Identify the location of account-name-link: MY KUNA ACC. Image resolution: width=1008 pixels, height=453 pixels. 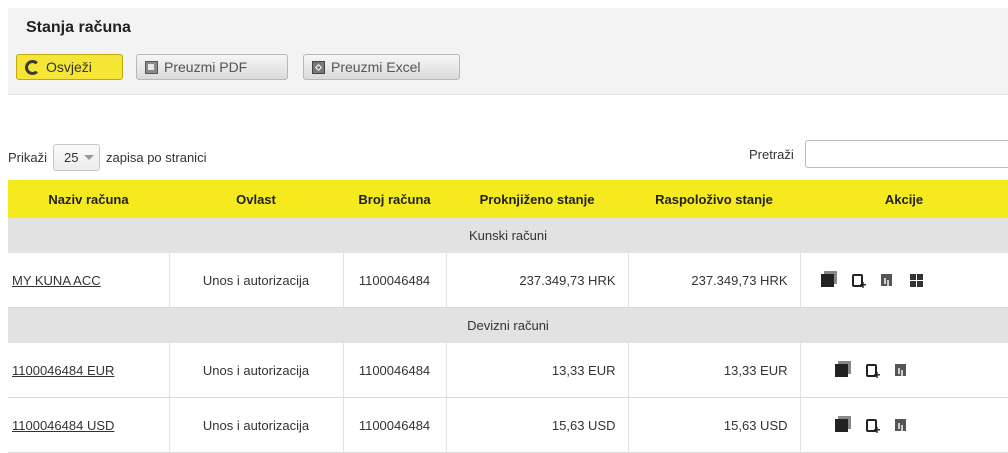
(56, 280).